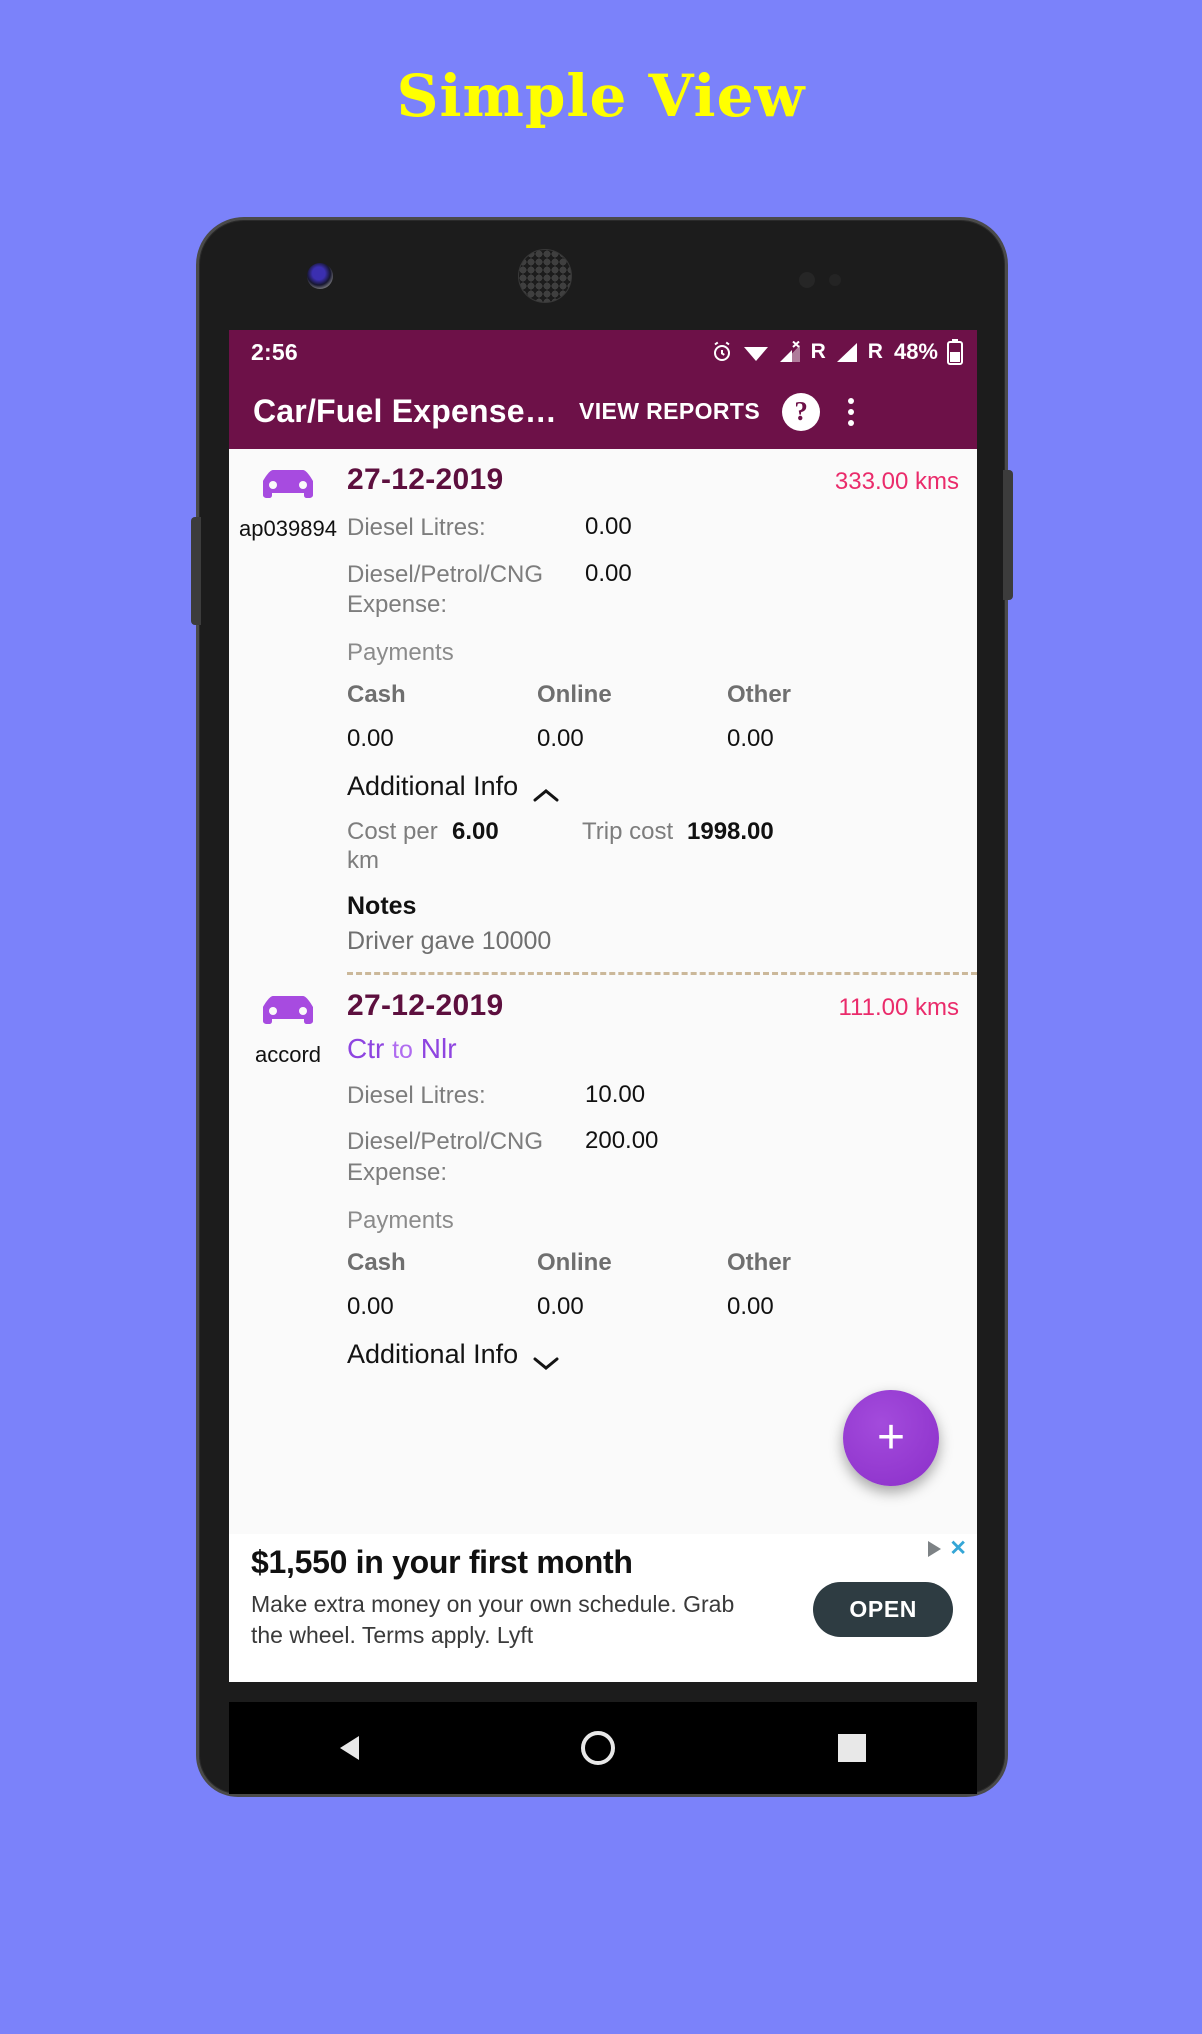 Image resolution: width=1202 pixels, height=2034 pixels. What do you see at coordinates (835, 280) in the screenshot?
I see `light-sensor-icon` at bounding box center [835, 280].